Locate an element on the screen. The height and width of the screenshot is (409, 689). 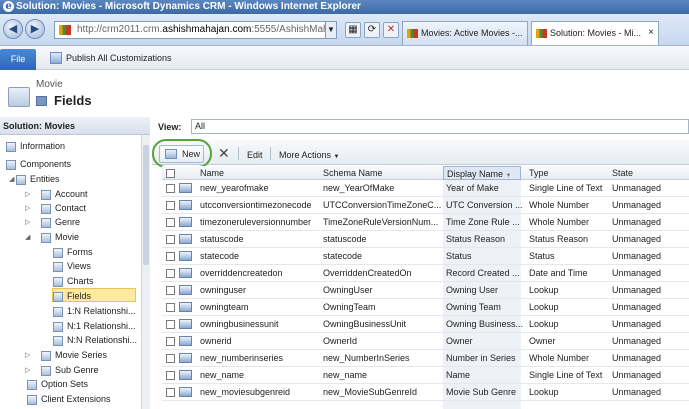
tab-close-icon: × is located at coordinates (651, 33).